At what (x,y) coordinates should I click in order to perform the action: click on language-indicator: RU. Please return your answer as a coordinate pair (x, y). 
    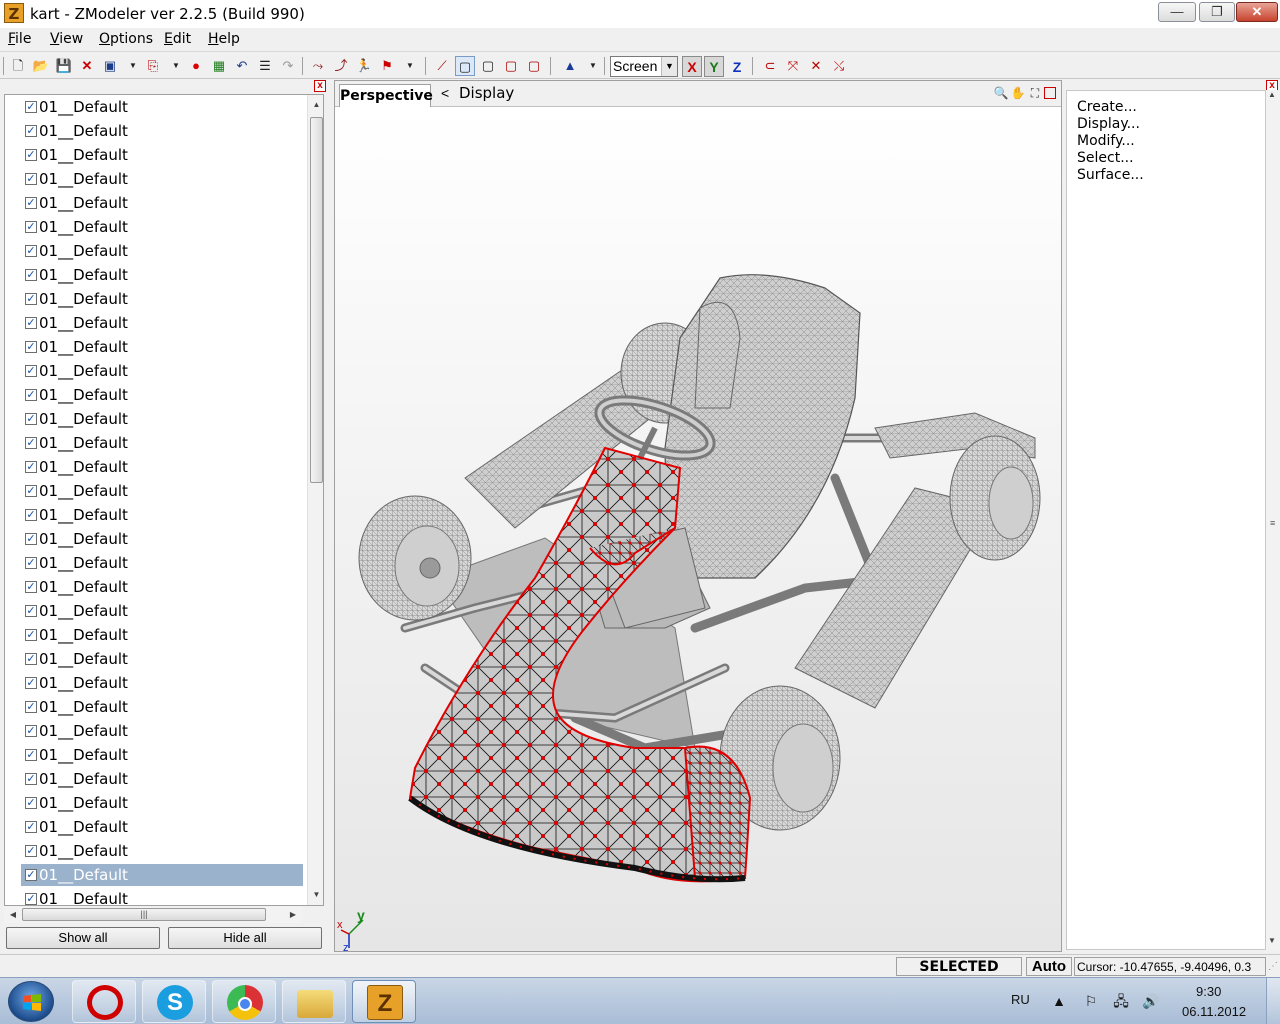
    Looking at the image, I should click on (1020, 999).